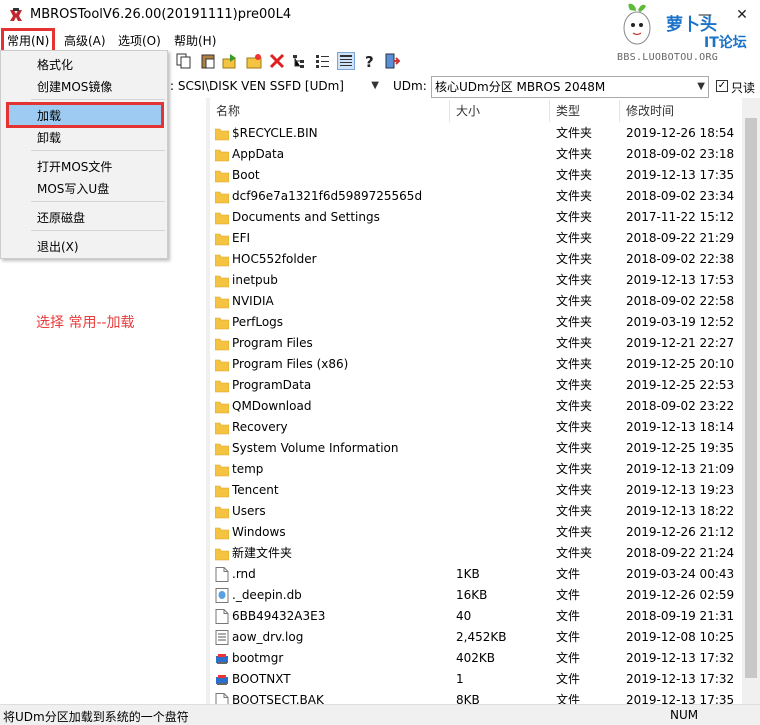 The image size is (760, 725). Describe the element at coordinates (585, 111) in the screenshot. I see `column-type: 类型` at that location.